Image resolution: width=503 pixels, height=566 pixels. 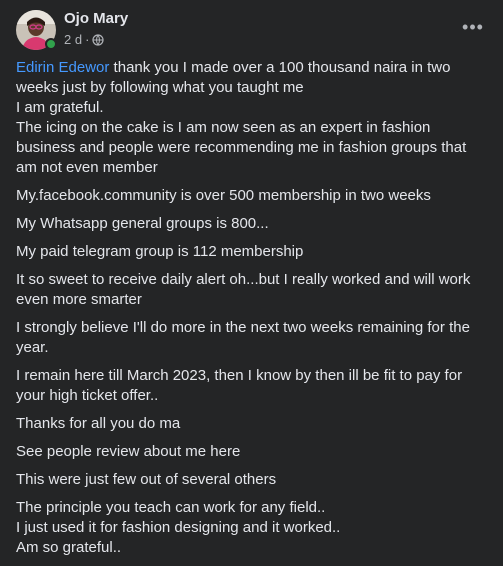 What do you see at coordinates (79, 299) in the screenshot?
I see `text-line: even more smarter` at bounding box center [79, 299].